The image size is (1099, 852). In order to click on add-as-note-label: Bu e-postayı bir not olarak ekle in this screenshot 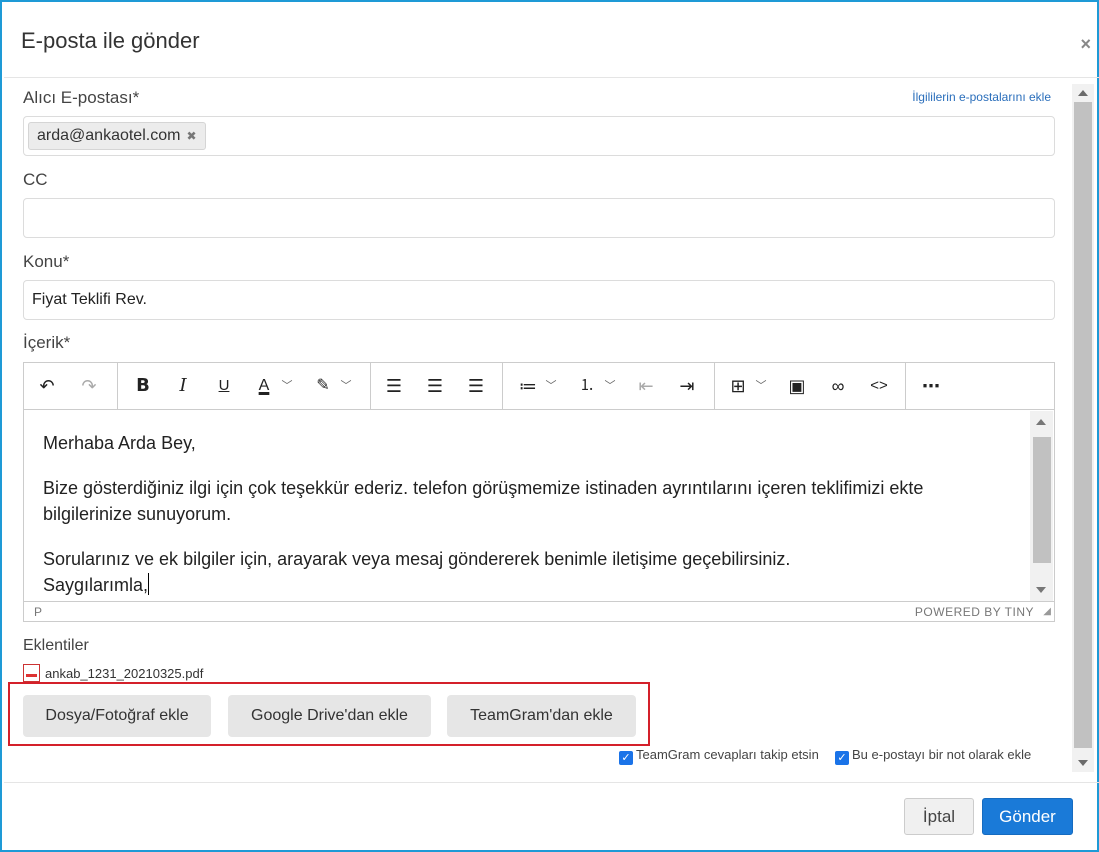, I will do `click(942, 754)`.